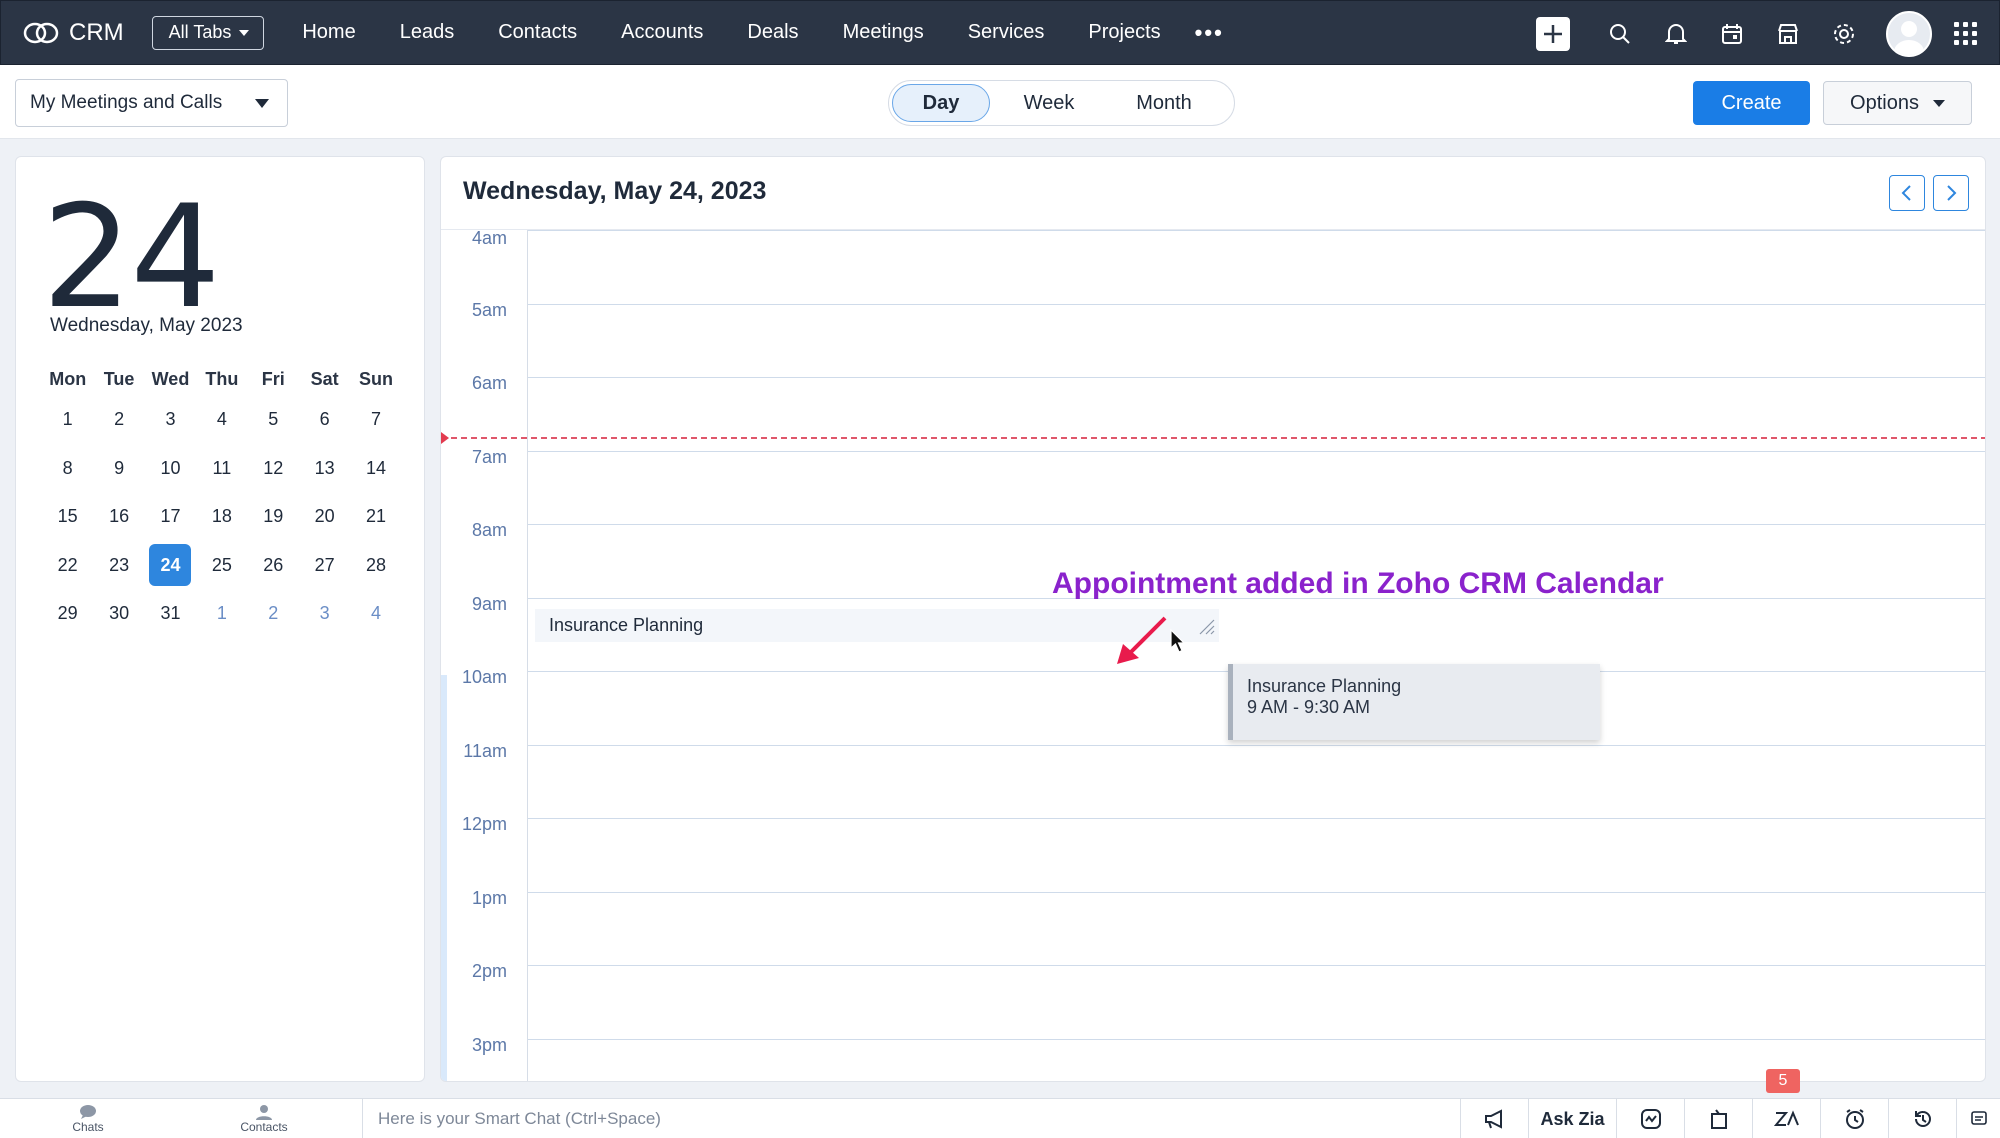 The image size is (2000, 1138). I want to click on calendar-day: 31, so click(170, 613).